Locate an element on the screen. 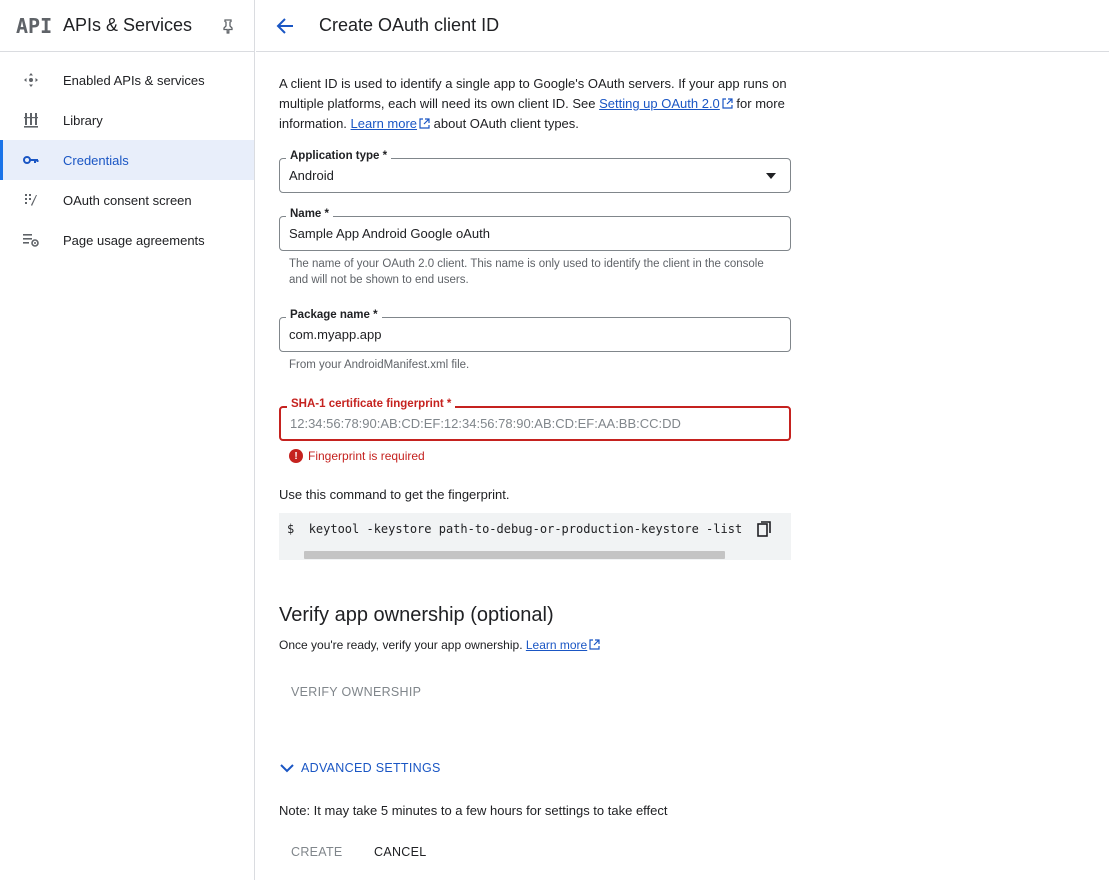 The height and width of the screenshot is (880, 1109). verify-ownership-button: VERIFY OWNERSHIP is located at coordinates (356, 692).